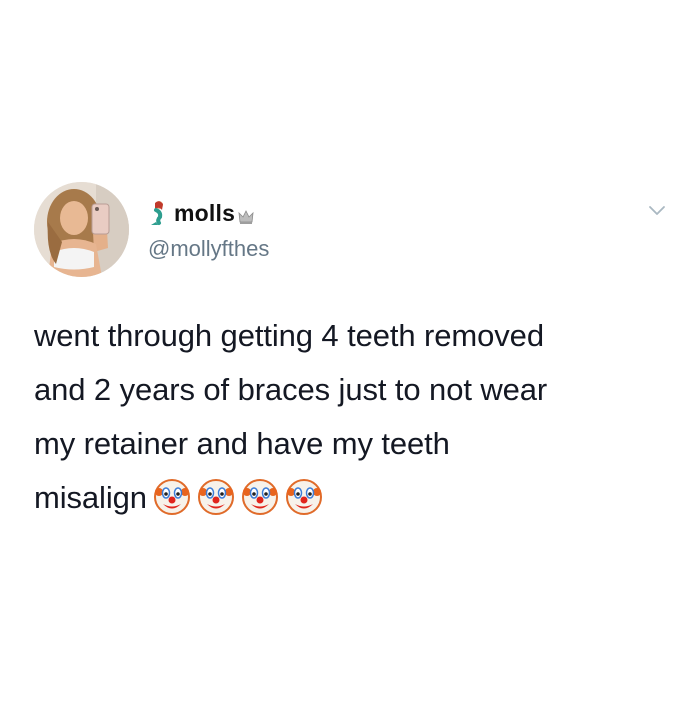 The image size is (700, 701). What do you see at coordinates (242, 443) in the screenshot?
I see `tweet-text-line: my retainer and have my teeth` at bounding box center [242, 443].